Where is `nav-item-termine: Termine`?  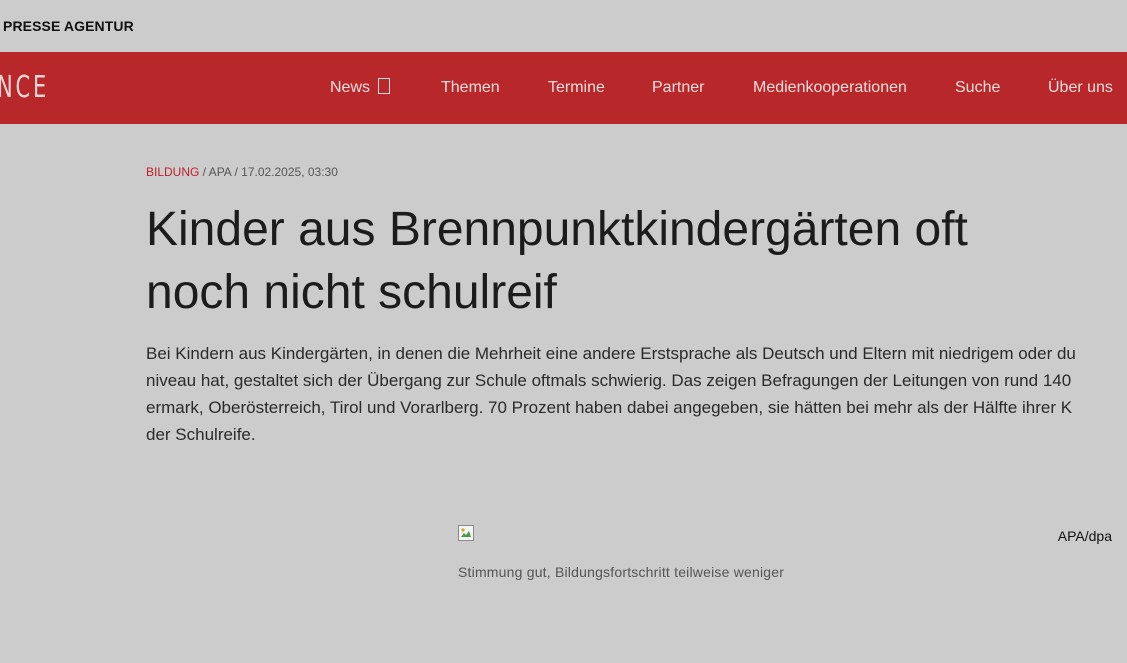 nav-item-termine: Termine is located at coordinates (576, 88).